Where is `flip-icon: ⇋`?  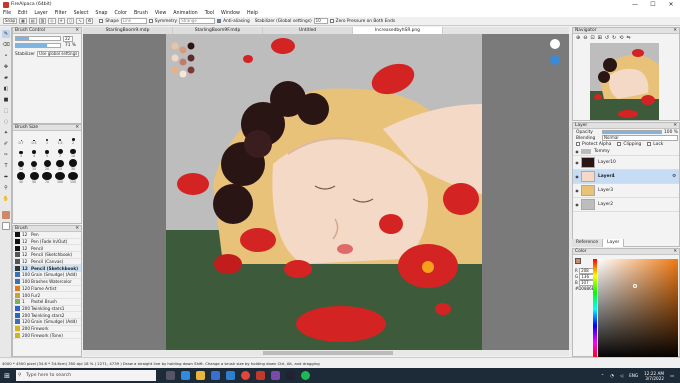
flip-icon: ⇋ is located at coordinates (628, 38).